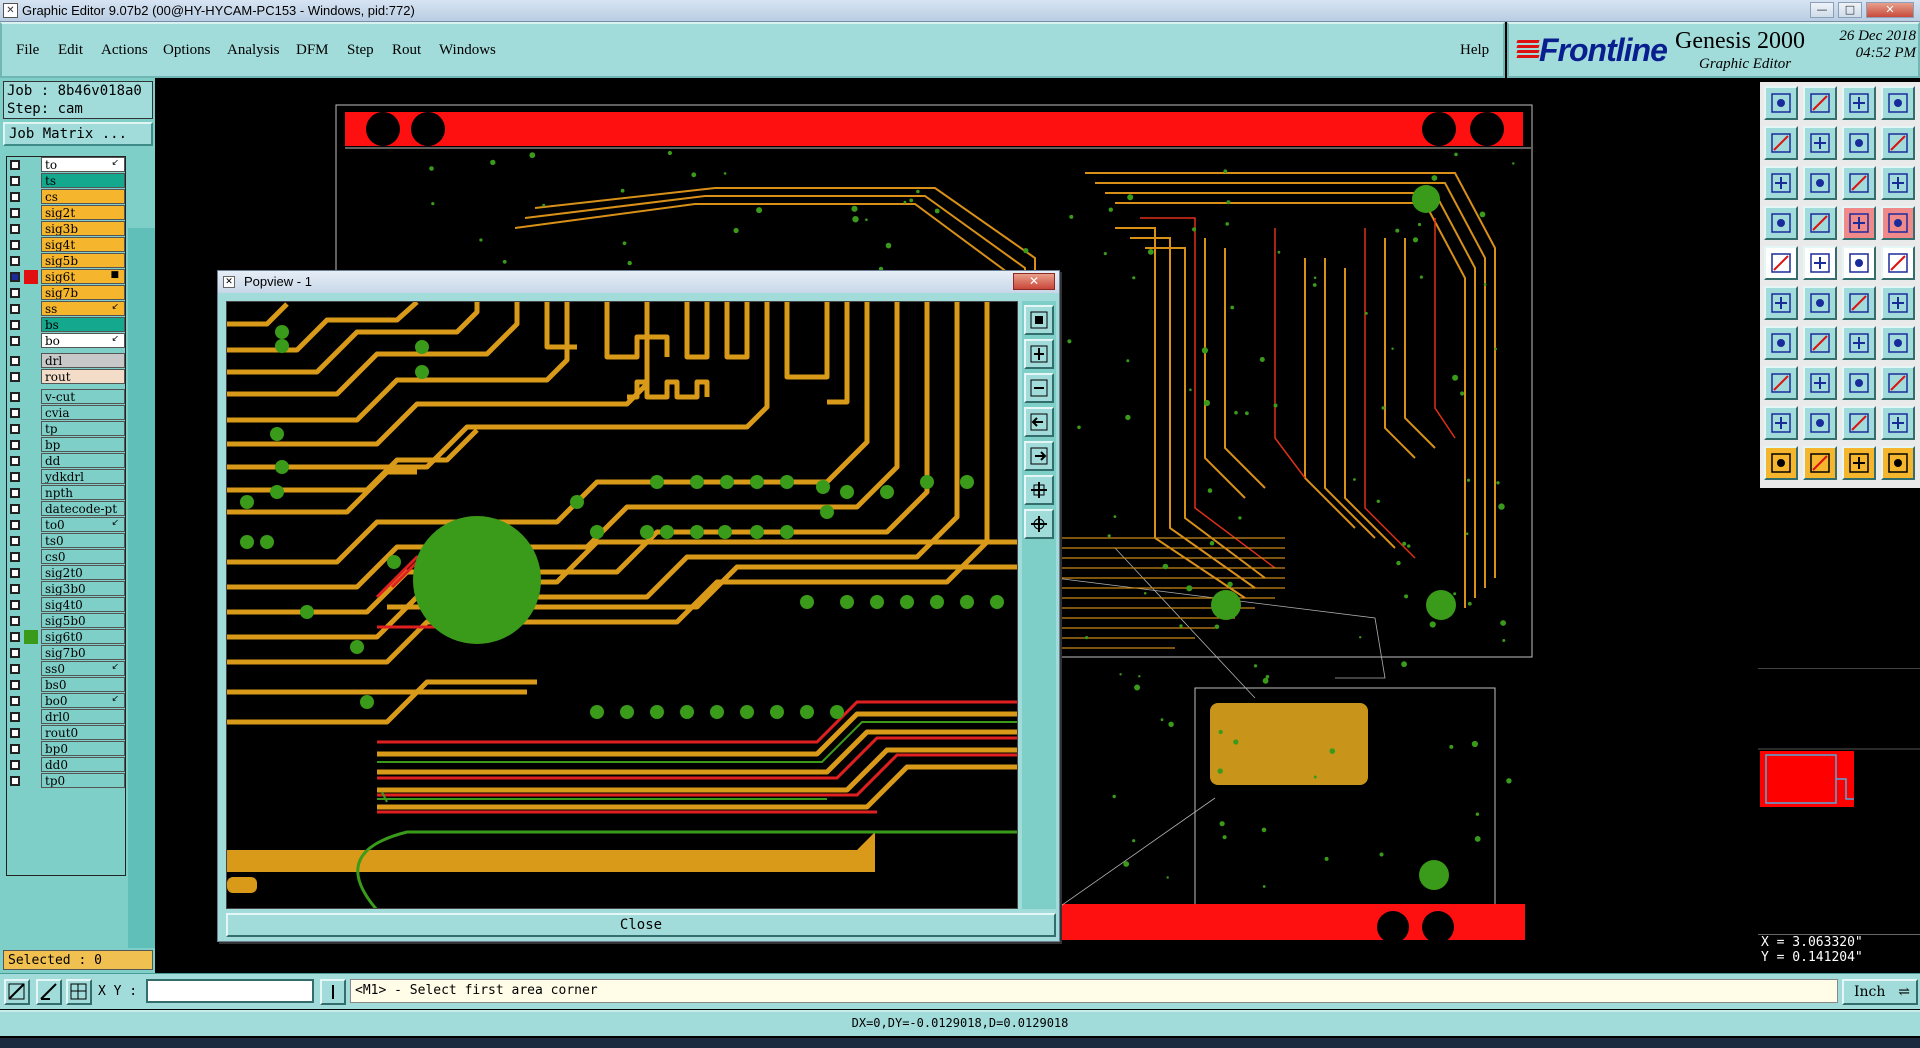 This screenshot has height=1048, width=1920. Describe the element at coordinates (27, 50) in the screenshot. I see `menu-file: File` at that location.